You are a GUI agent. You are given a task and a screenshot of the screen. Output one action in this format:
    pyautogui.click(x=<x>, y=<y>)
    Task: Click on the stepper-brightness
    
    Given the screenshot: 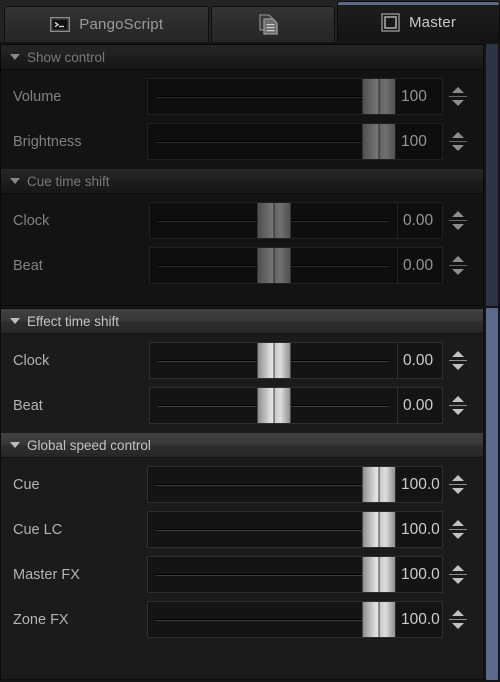 What is the action you would take?
    pyautogui.click(x=458, y=141)
    